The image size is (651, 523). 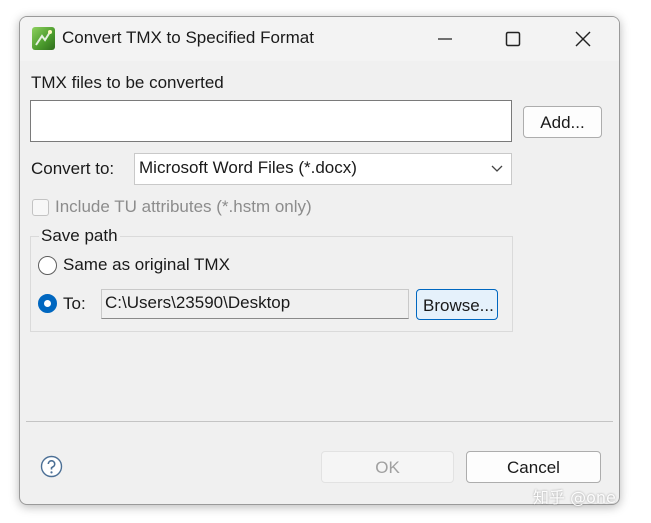 I want to click on maximize-icon, so click(x=513, y=39).